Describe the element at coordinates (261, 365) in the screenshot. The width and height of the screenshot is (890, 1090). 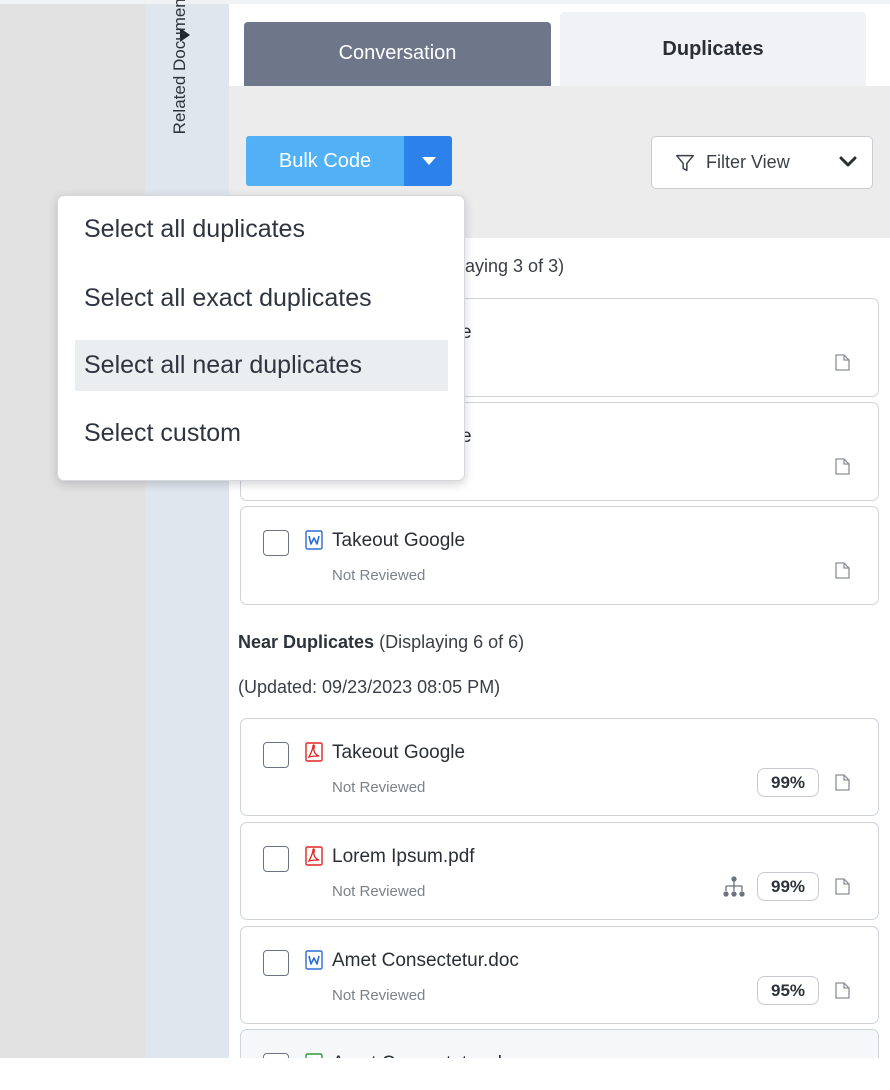
I see `menu-item-select-all-near-duplicates: Select all near duplicates` at that location.